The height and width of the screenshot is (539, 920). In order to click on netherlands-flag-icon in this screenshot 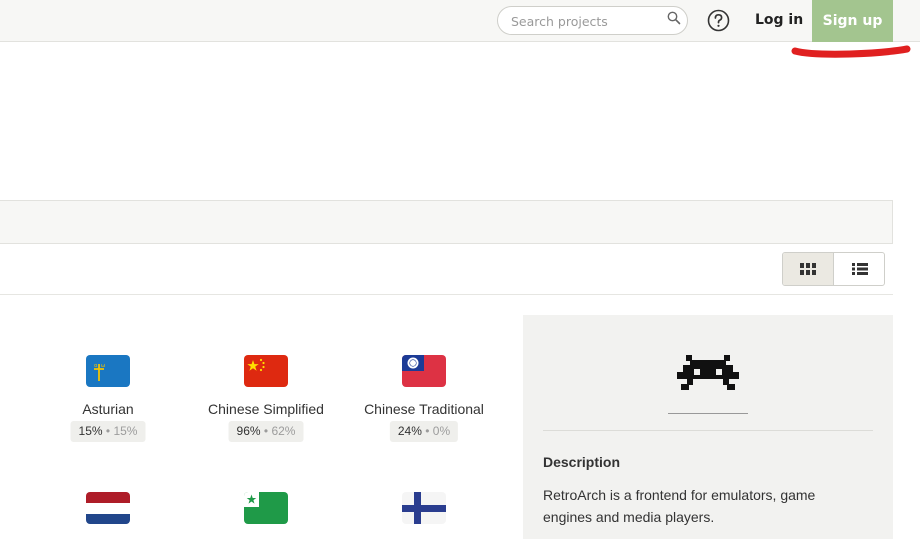, I will do `click(108, 508)`.